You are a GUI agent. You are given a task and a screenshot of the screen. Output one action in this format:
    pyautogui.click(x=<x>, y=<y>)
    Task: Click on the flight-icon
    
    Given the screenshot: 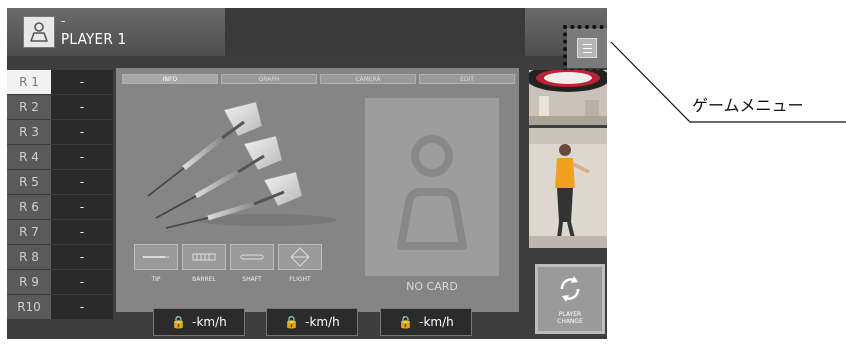 What is the action you would take?
    pyautogui.click(x=300, y=257)
    